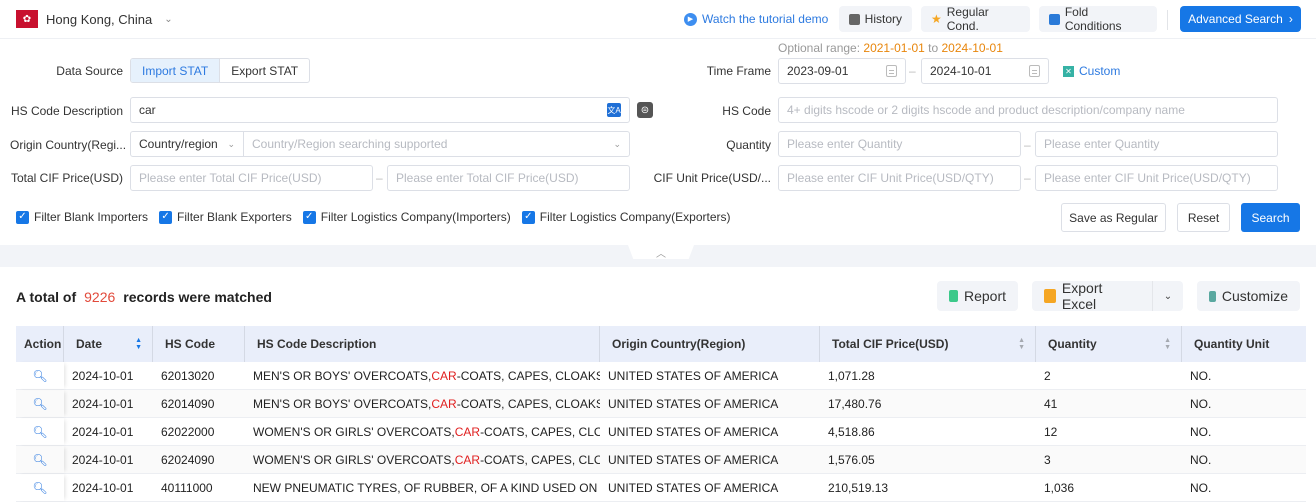 The height and width of the screenshot is (502, 1316). What do you see at coordinates (961, 71) in the screenshot?
I see `time-end-value: 2024-10-01` at bounding box center [961, 71].